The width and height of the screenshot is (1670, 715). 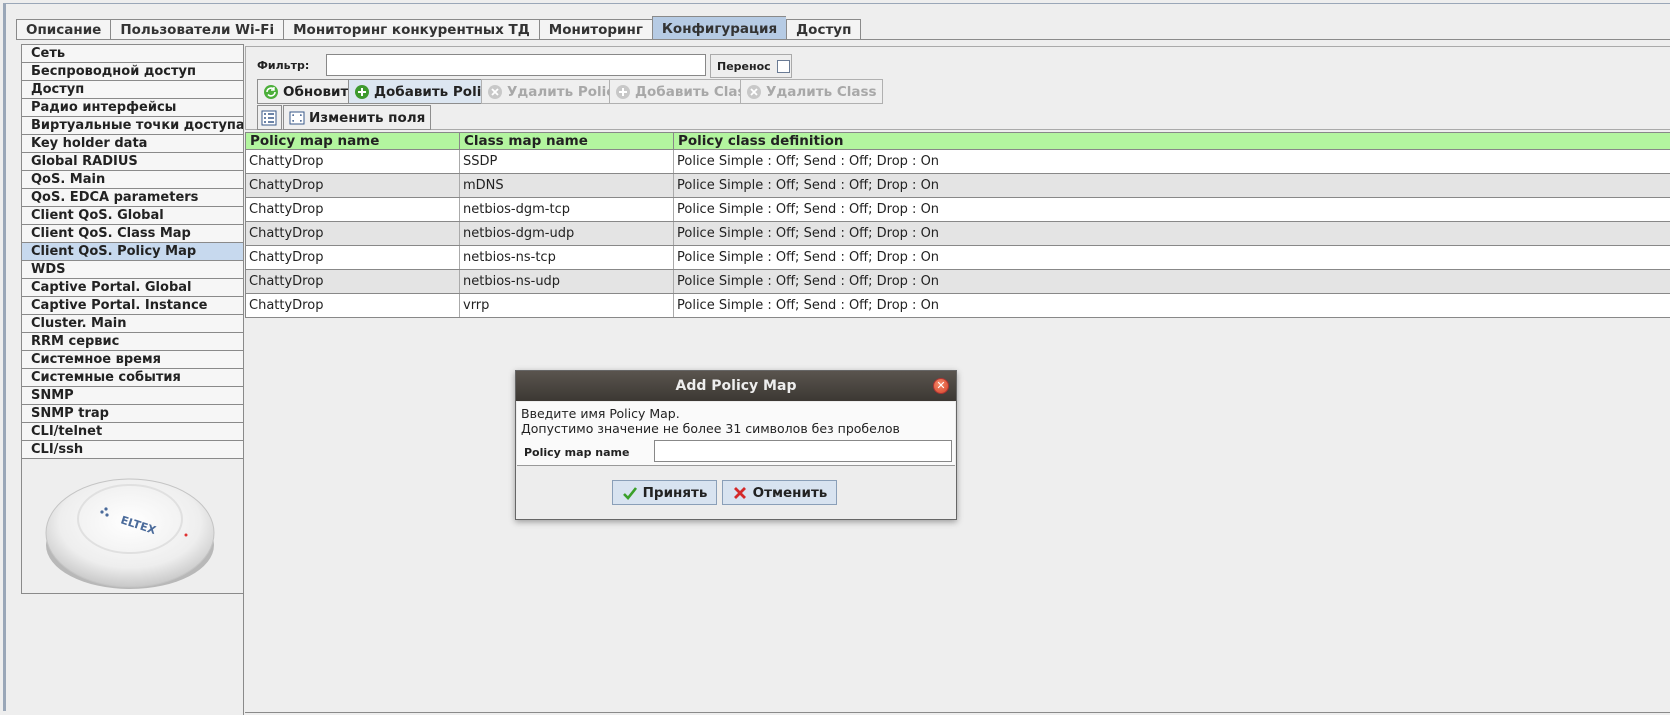 I want to click on add-class-label: Добавить Class, so click(x=694, y=91).